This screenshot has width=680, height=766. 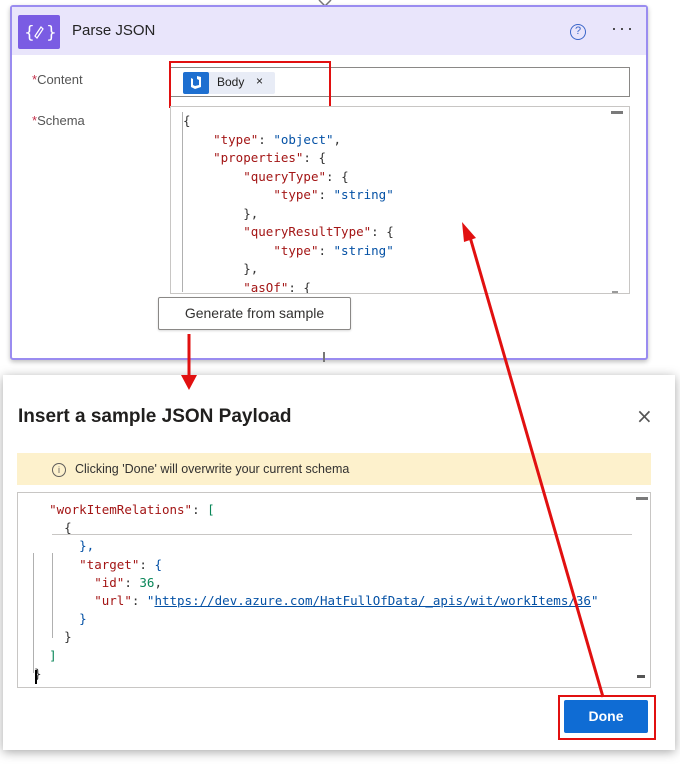 What do you see at coordinates (36, 677) in the screenshot?
I see `text-cursor` at bounding box center [36, 677].